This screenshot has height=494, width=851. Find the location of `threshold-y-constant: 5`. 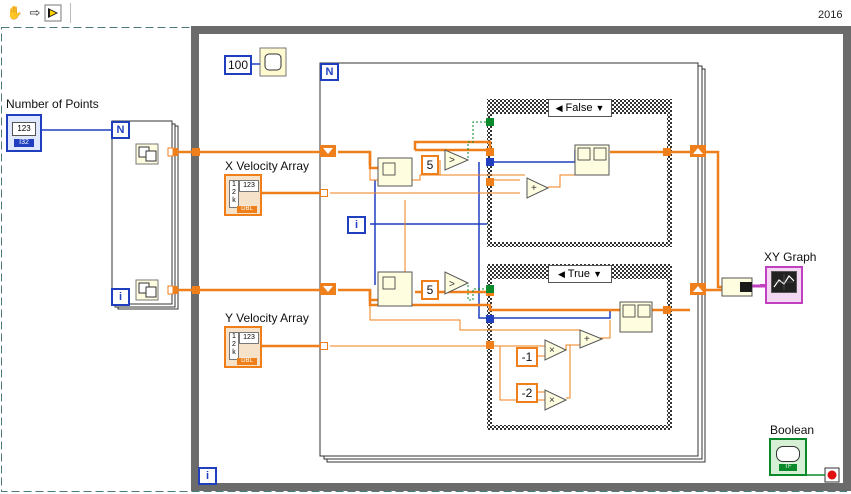

threshold-y-constant: 5 is located at coordinates (430, 290).